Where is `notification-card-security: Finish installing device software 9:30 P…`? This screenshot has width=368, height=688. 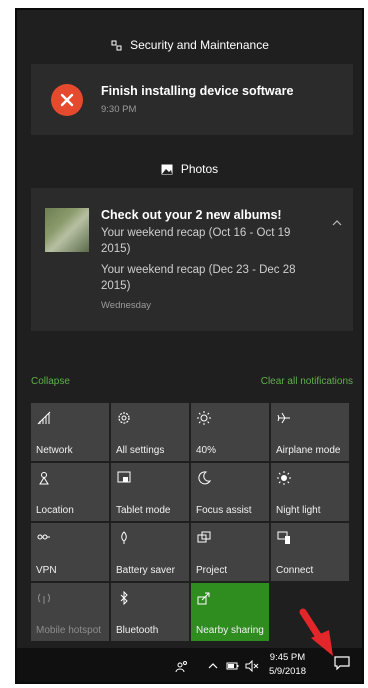 notification-card-security: Finish installing device software 9:30 P… is located at coordinates (192, 99).